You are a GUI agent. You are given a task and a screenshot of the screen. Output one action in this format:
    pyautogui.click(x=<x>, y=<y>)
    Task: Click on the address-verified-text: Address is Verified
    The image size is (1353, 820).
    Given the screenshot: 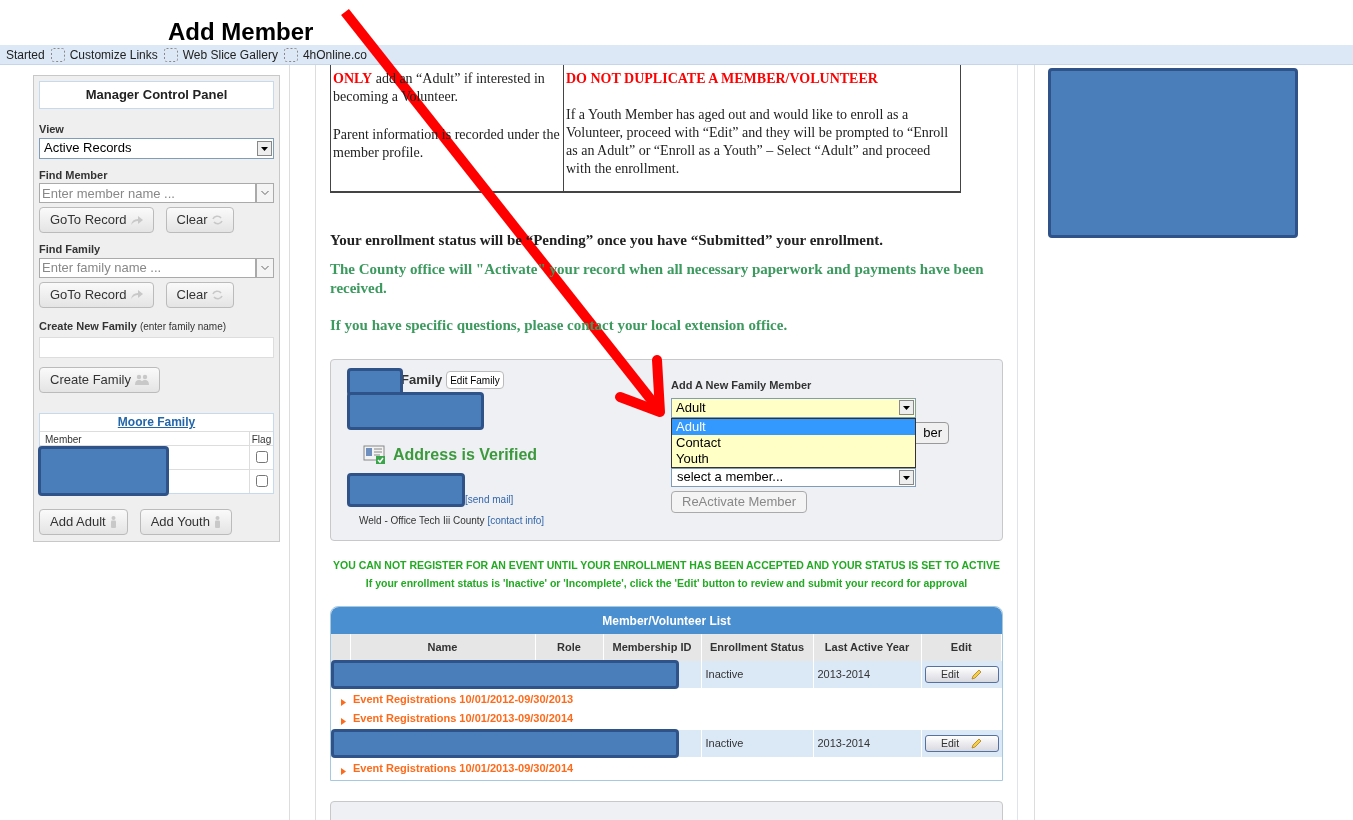 What is the action you would take?
    pyautogui.click(x=465, y=455)
    